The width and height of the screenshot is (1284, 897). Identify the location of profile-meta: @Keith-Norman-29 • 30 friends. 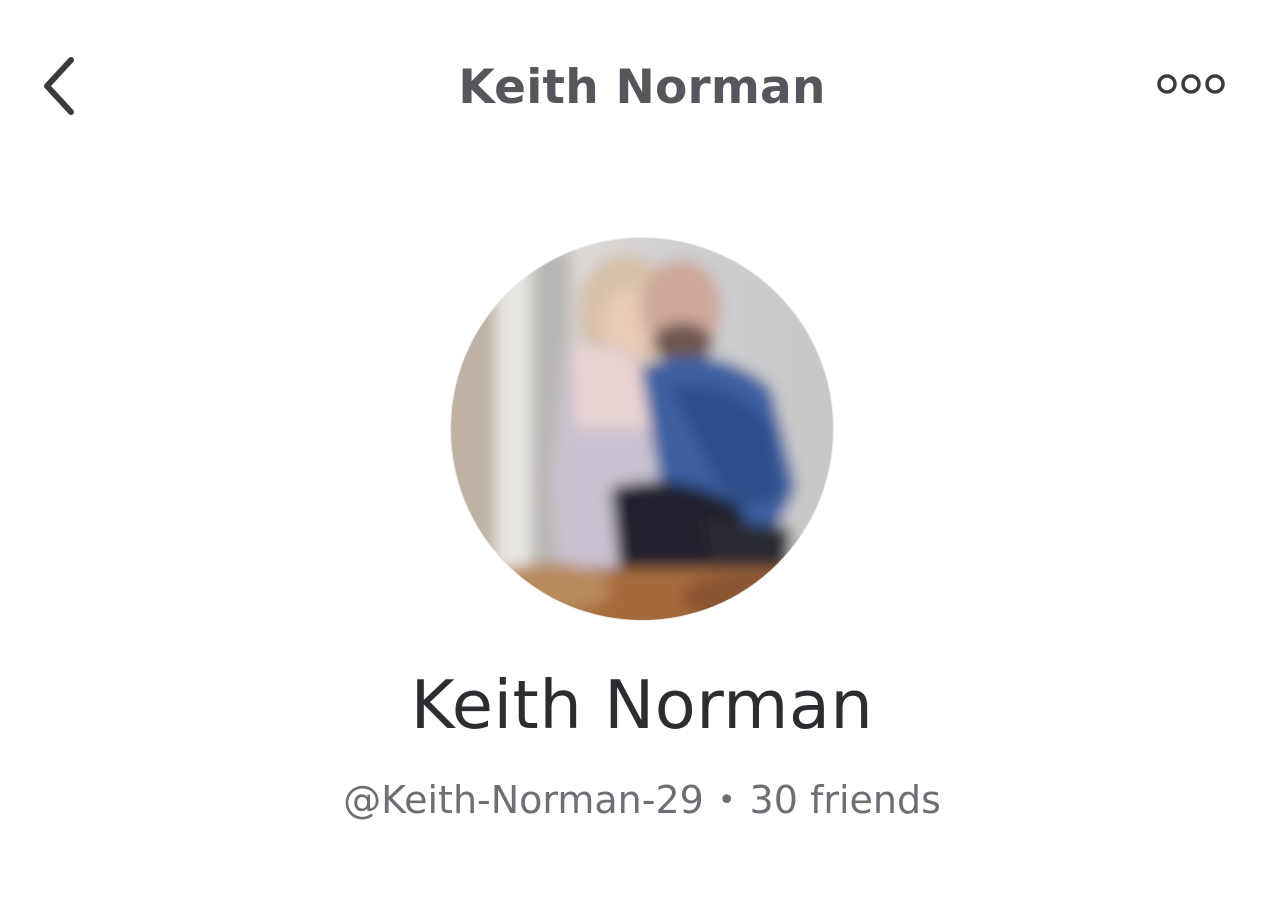
(642, 800).